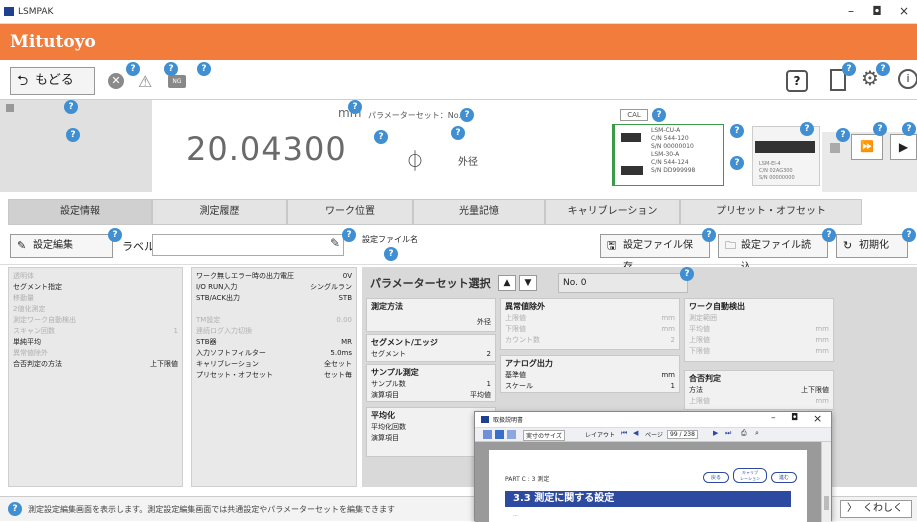 Image resolution: width=917 pixels, height=522 pixels. Describe the element at coordinates (544, 435) in the screenshot. I see `zoom-select: 実寸のサイズ` at that location.